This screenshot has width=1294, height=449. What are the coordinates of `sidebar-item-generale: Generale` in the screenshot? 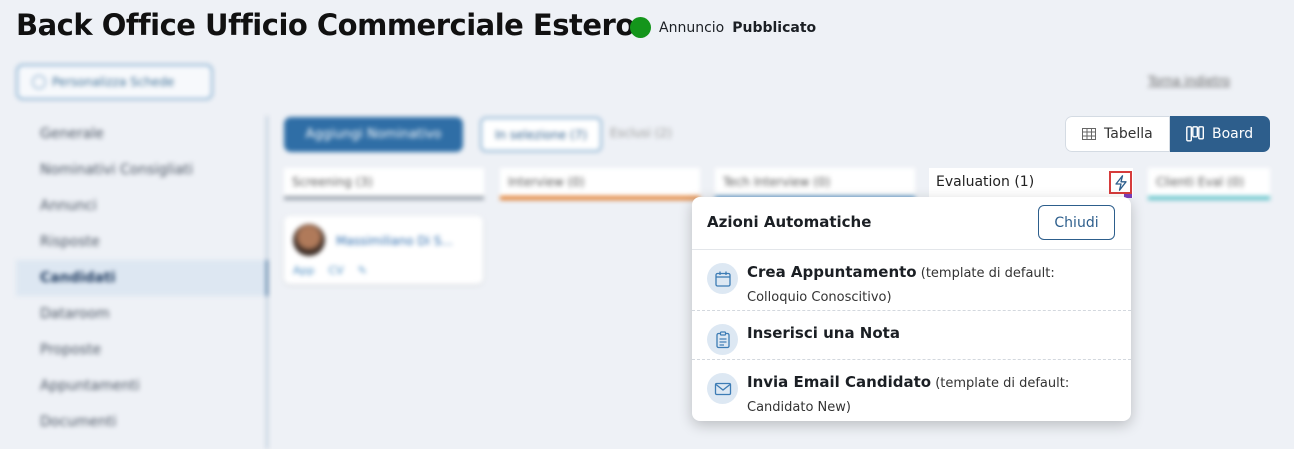 It's located at (141, 134).